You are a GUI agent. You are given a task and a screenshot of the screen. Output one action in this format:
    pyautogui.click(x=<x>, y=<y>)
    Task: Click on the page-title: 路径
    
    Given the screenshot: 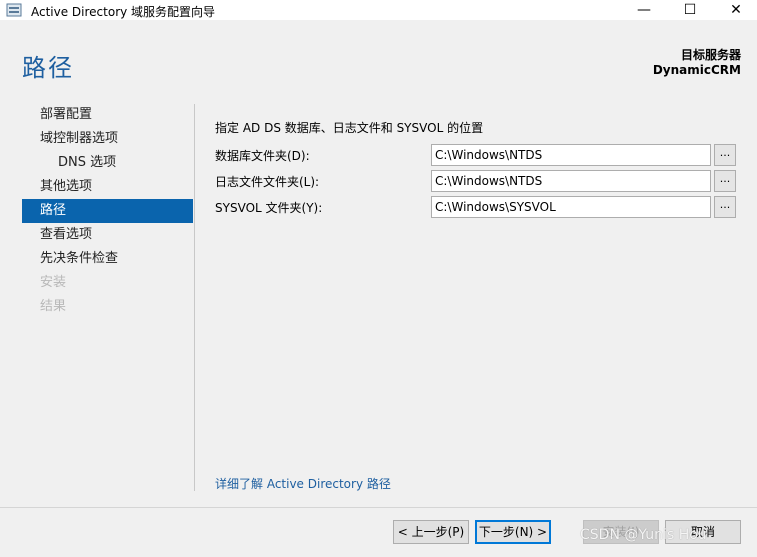 What is the action you would take?
    pyautogui.click(x=48, y=68)
    